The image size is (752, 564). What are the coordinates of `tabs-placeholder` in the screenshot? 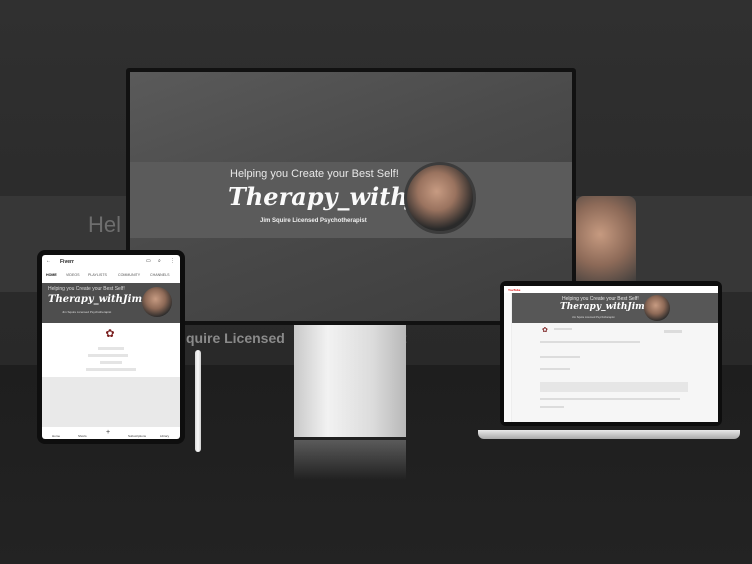 It's located at (590, 342).